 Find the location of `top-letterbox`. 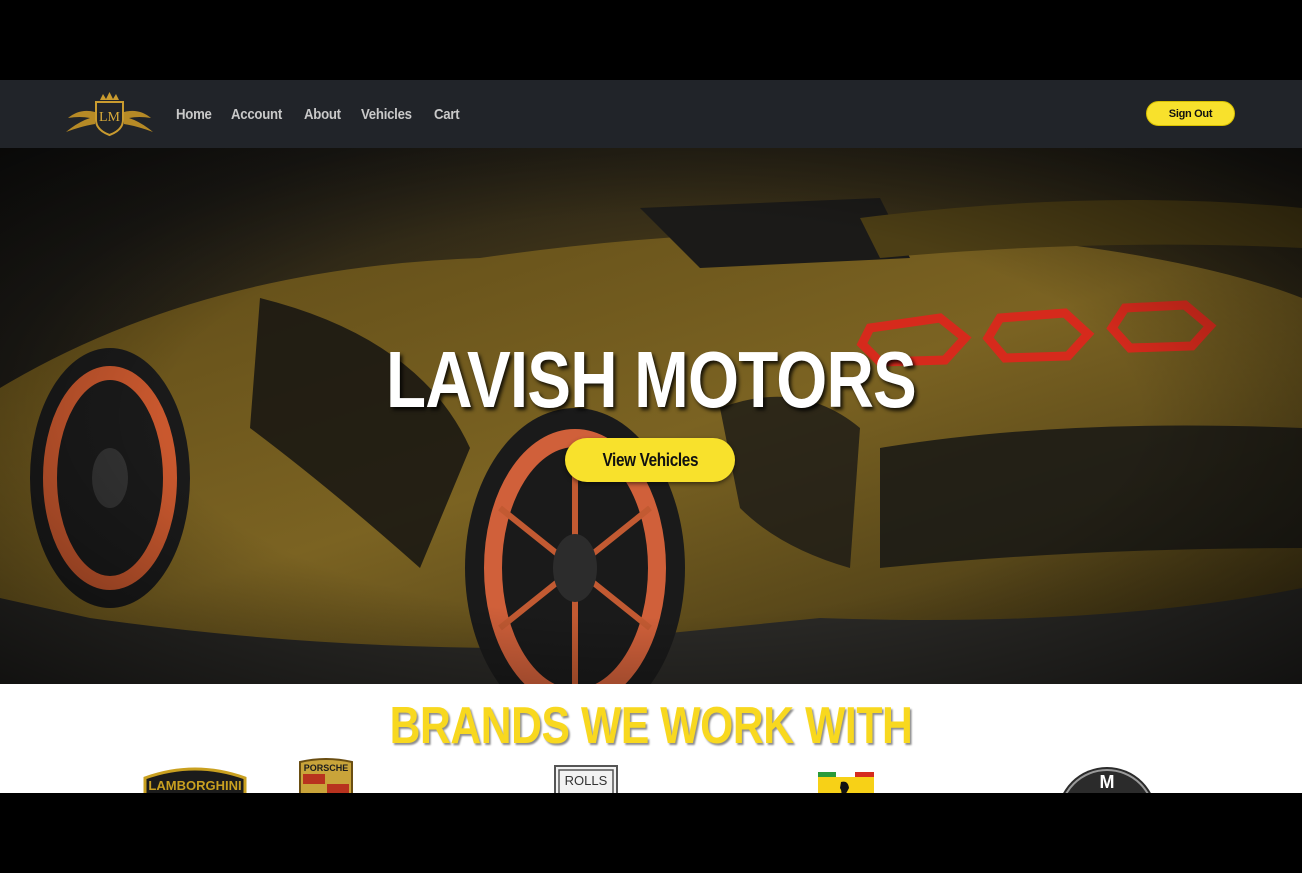

top-letterbox is located at coordinates (651, 40).